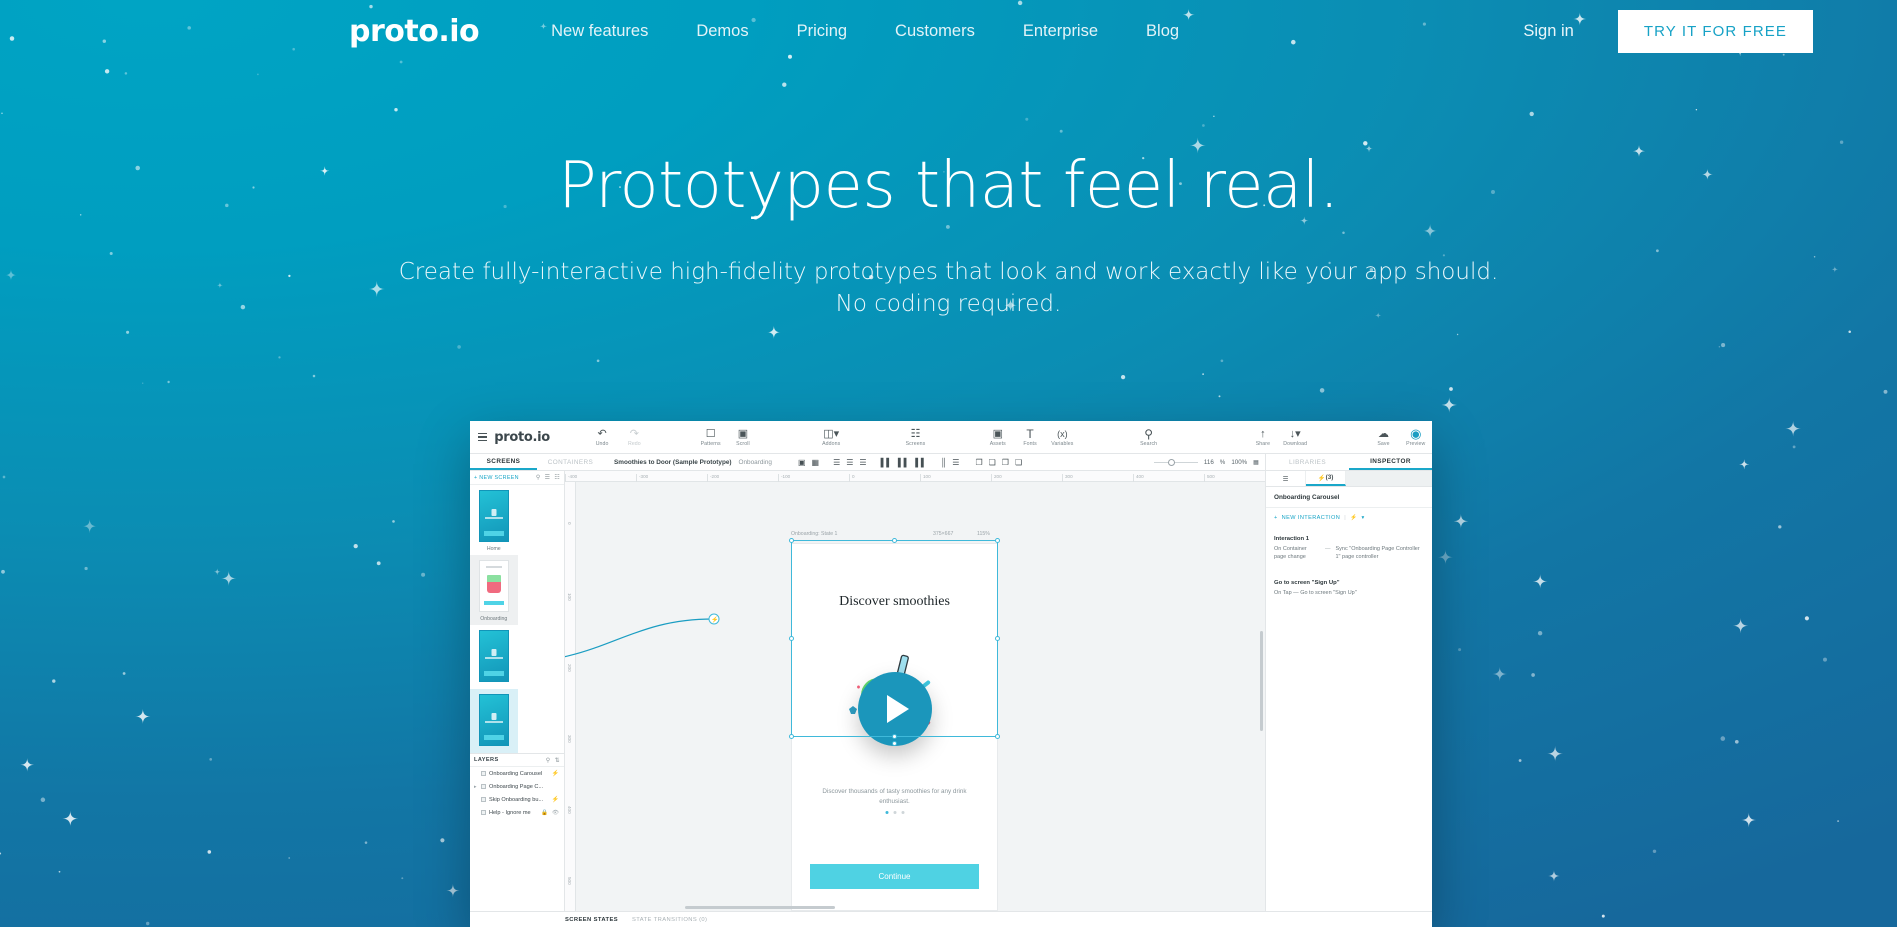 Image resolution: width=1897 pixels, height=927 pixels. I want to click on thumbnail, so click(493, 720).